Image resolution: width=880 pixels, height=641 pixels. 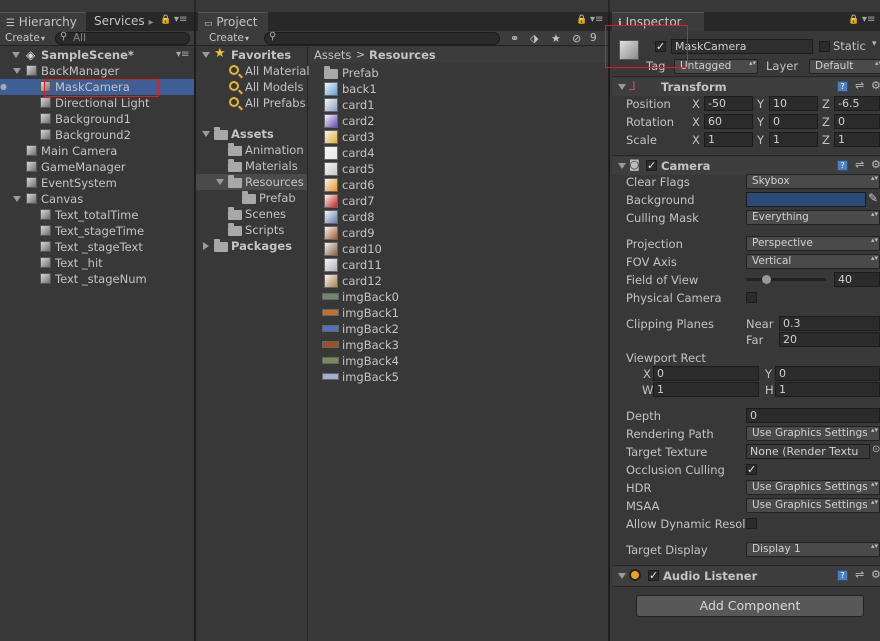 What do you see at coordinates (458, 377) in the screenshot?
I see `file-item: imgBack5` at bounding box center [458, 377].